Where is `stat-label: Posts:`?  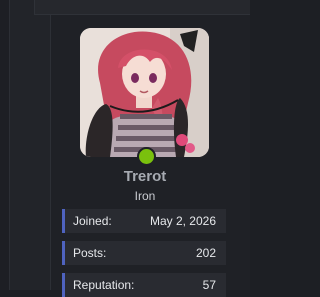 stat-label: Posts: is located at coordinates (90, 253).